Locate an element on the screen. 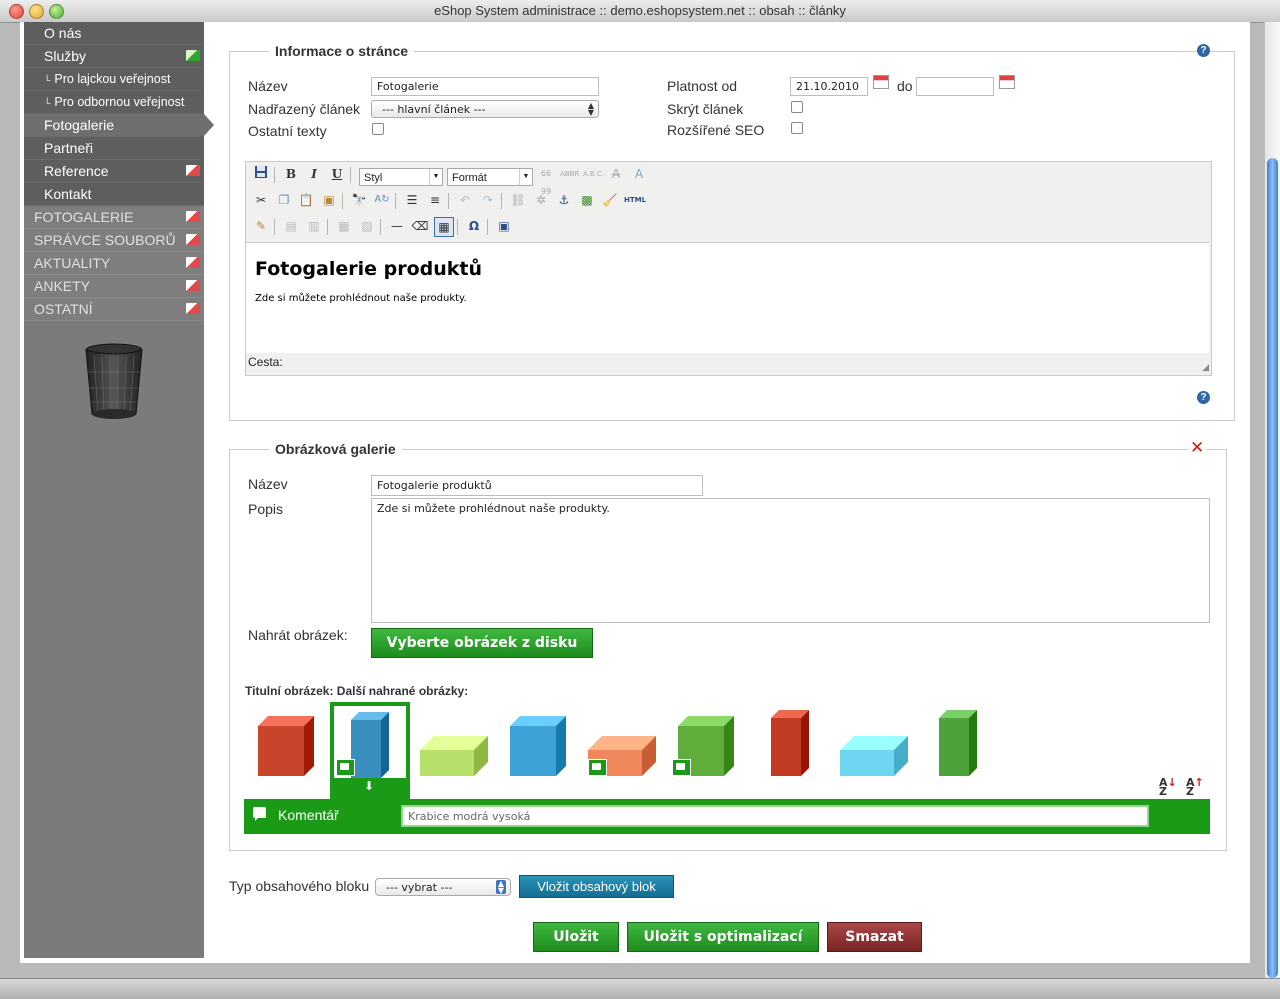 Image resolution: width=1280 pixels, height=999 pixels. insert-column-icon: ▦ is located at coordinates (344, 226).